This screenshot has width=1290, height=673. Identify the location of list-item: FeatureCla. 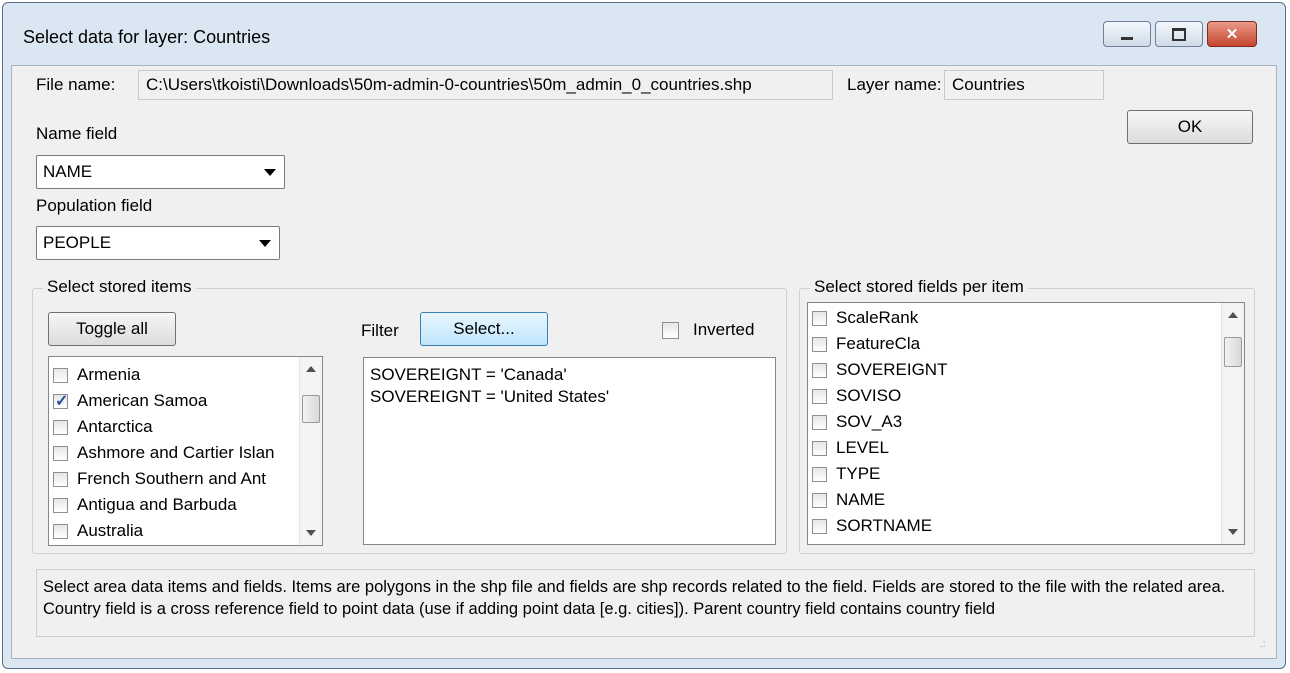
(1026, 344).